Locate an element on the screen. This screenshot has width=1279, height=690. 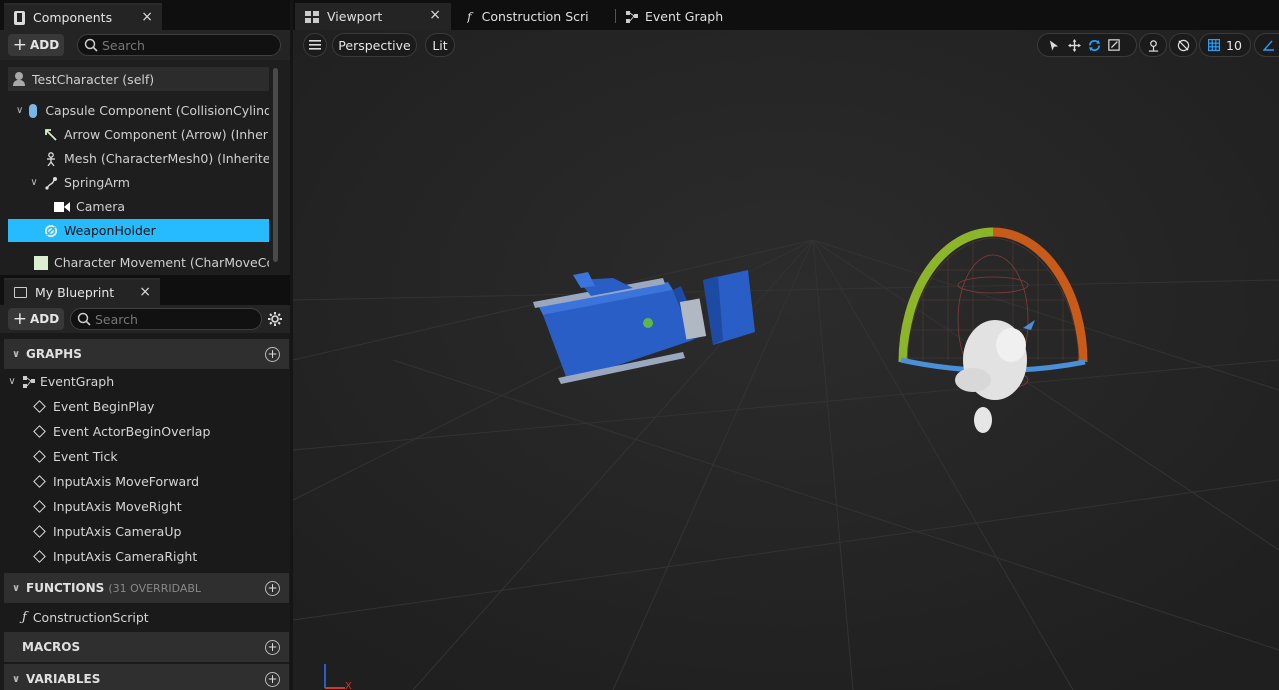
section-functions: ∨ FUNCTIONS (31 OVERRIDABL + is located at coordinates (146, 588).